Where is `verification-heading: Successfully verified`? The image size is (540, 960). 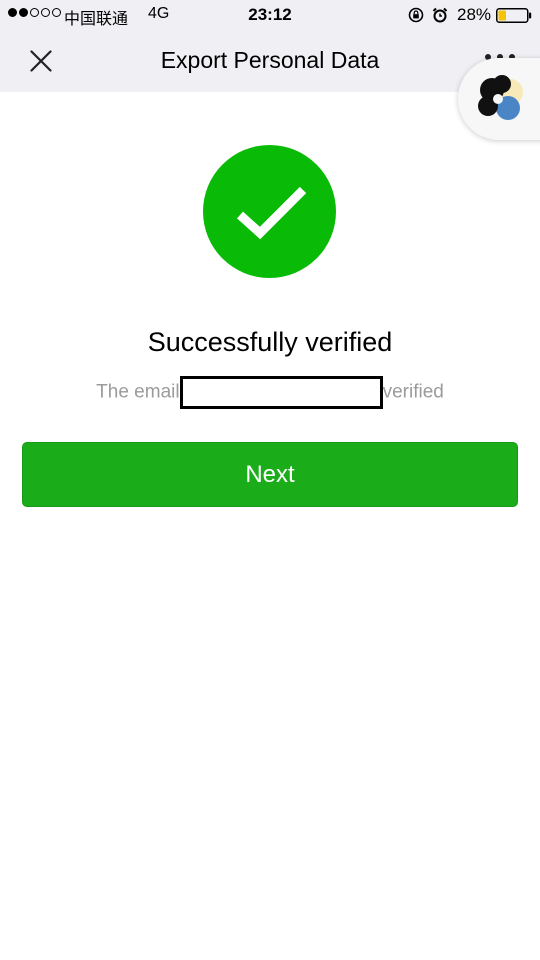 verification-heading: Successfully verified is located at coordinates (270, 342).